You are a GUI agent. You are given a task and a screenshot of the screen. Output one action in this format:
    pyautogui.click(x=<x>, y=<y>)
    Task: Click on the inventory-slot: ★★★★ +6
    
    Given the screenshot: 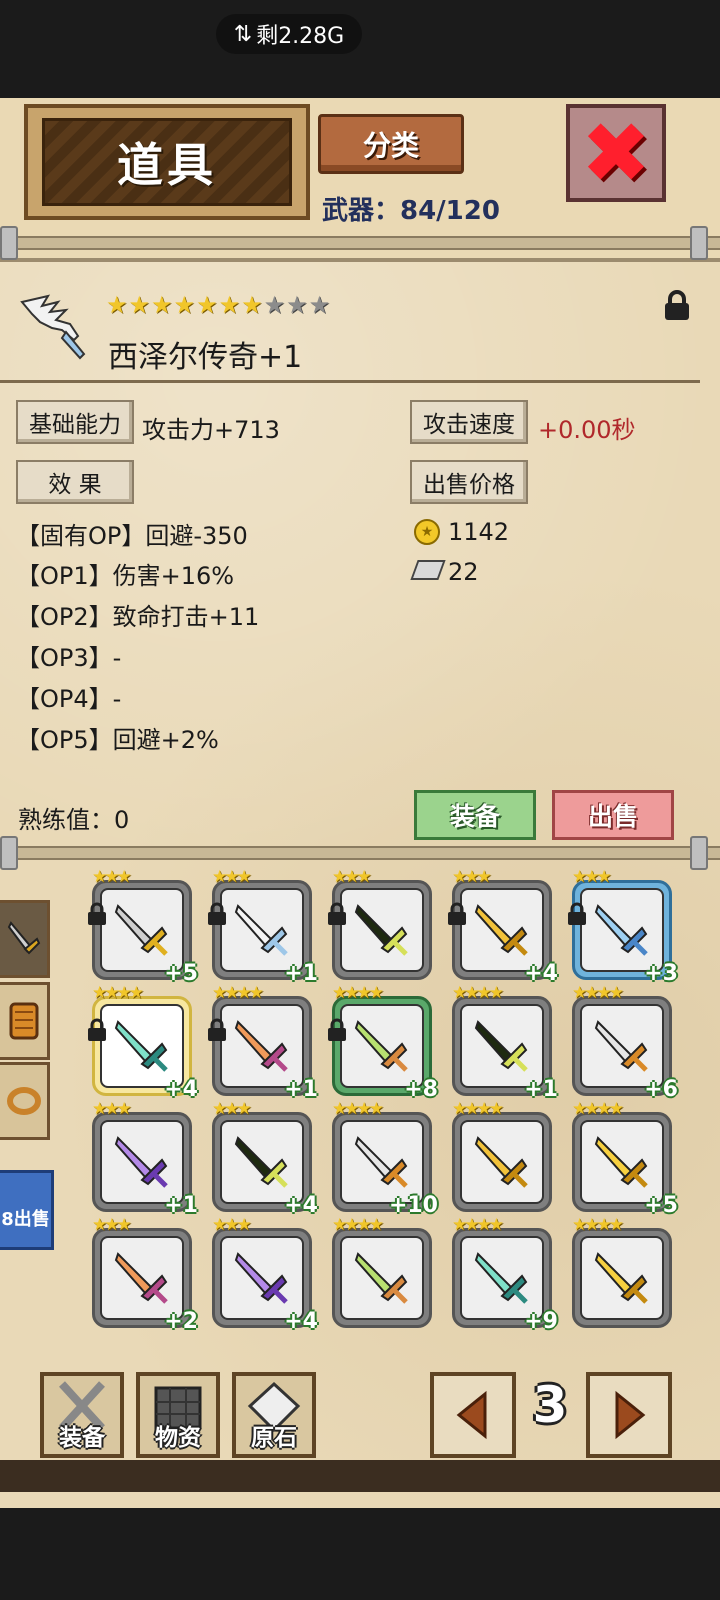 What is the action you would take?
    pyautogui.click(x=625, y=1043)
    